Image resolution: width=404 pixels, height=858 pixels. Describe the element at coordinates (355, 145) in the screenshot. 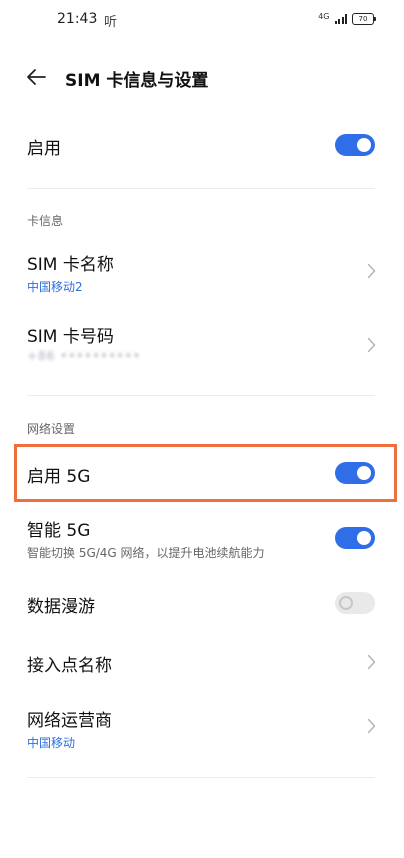

I see `enable-sim-toggle` at that location.